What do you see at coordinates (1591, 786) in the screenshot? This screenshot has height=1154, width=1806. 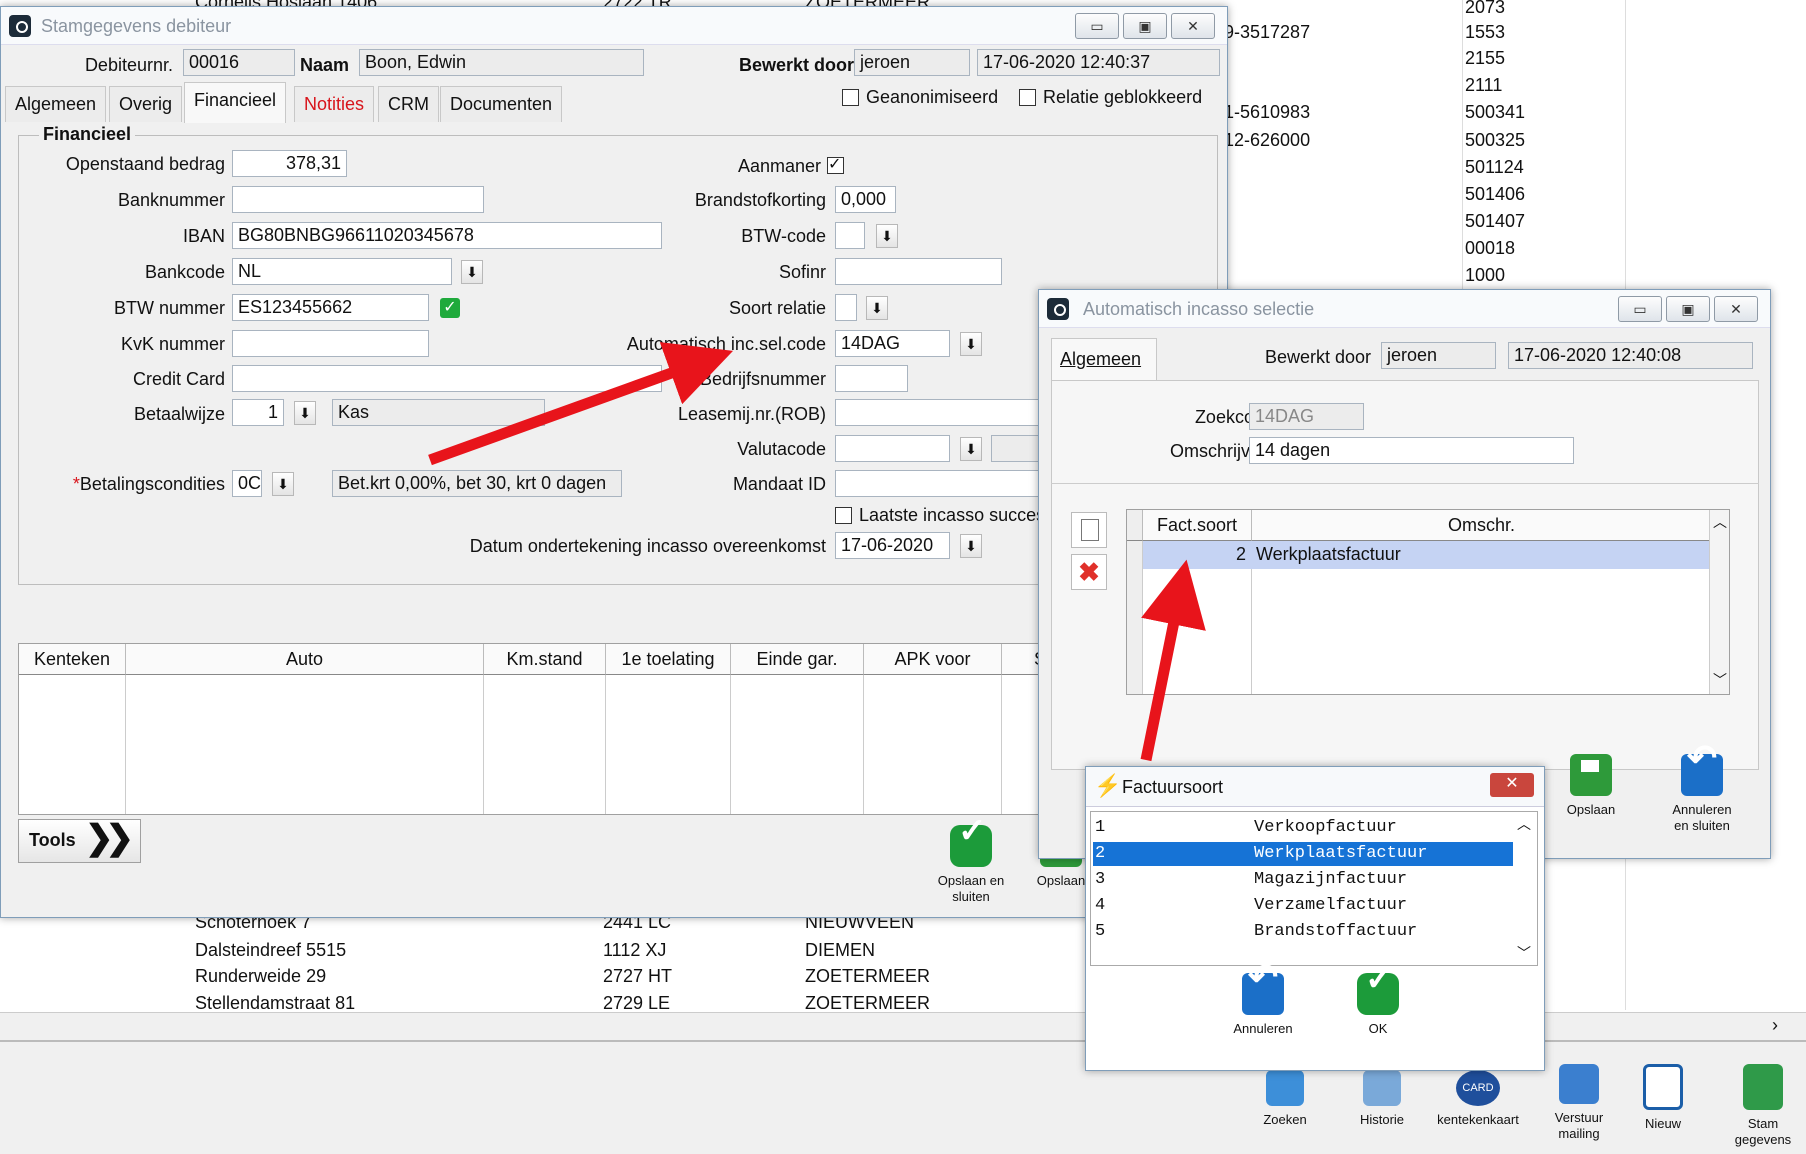 I see `save-button: Opslaan` at bounding box center [1591, 786].